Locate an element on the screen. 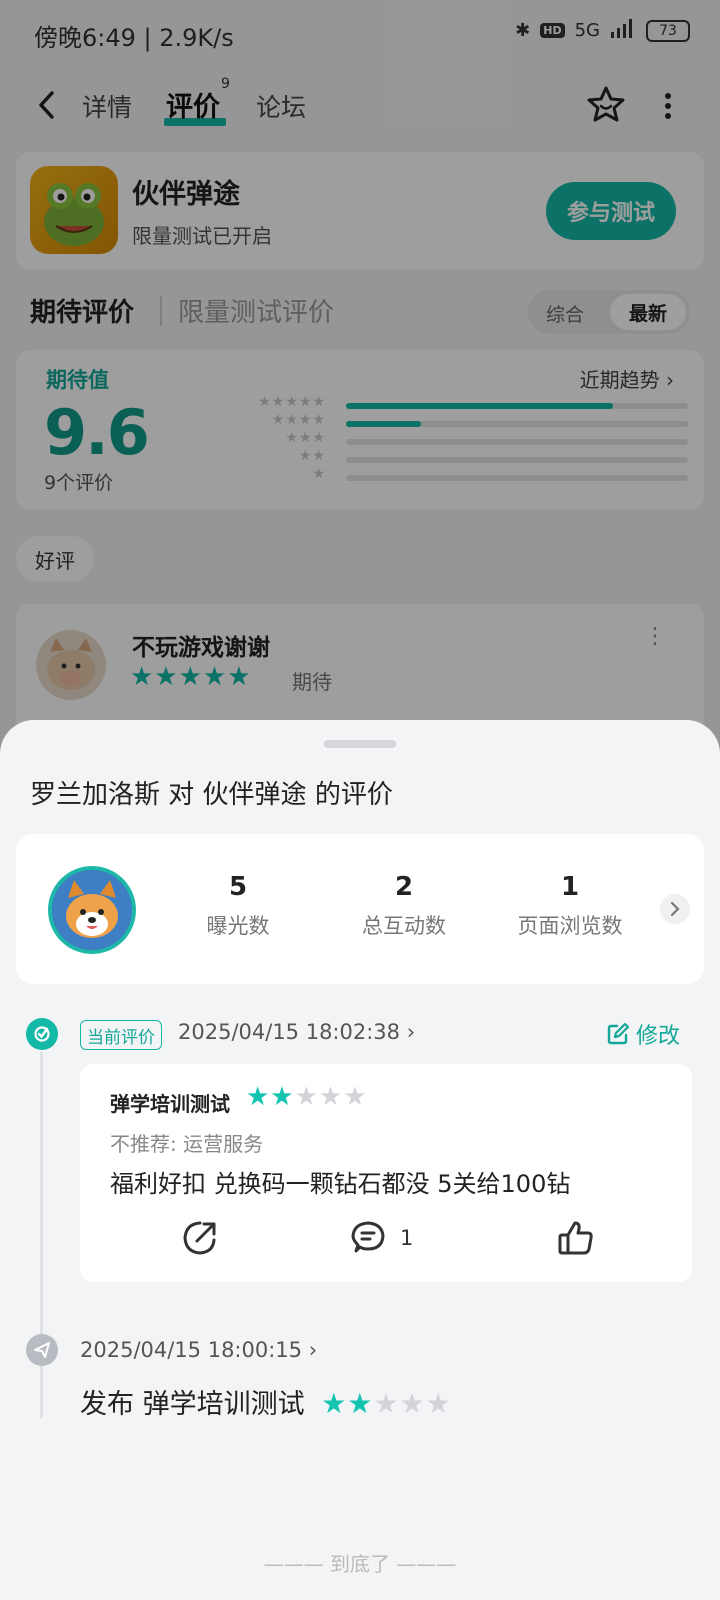 The width and height of the screenshot is (720, 1600). like-button is located at coordinates (576, 1238).